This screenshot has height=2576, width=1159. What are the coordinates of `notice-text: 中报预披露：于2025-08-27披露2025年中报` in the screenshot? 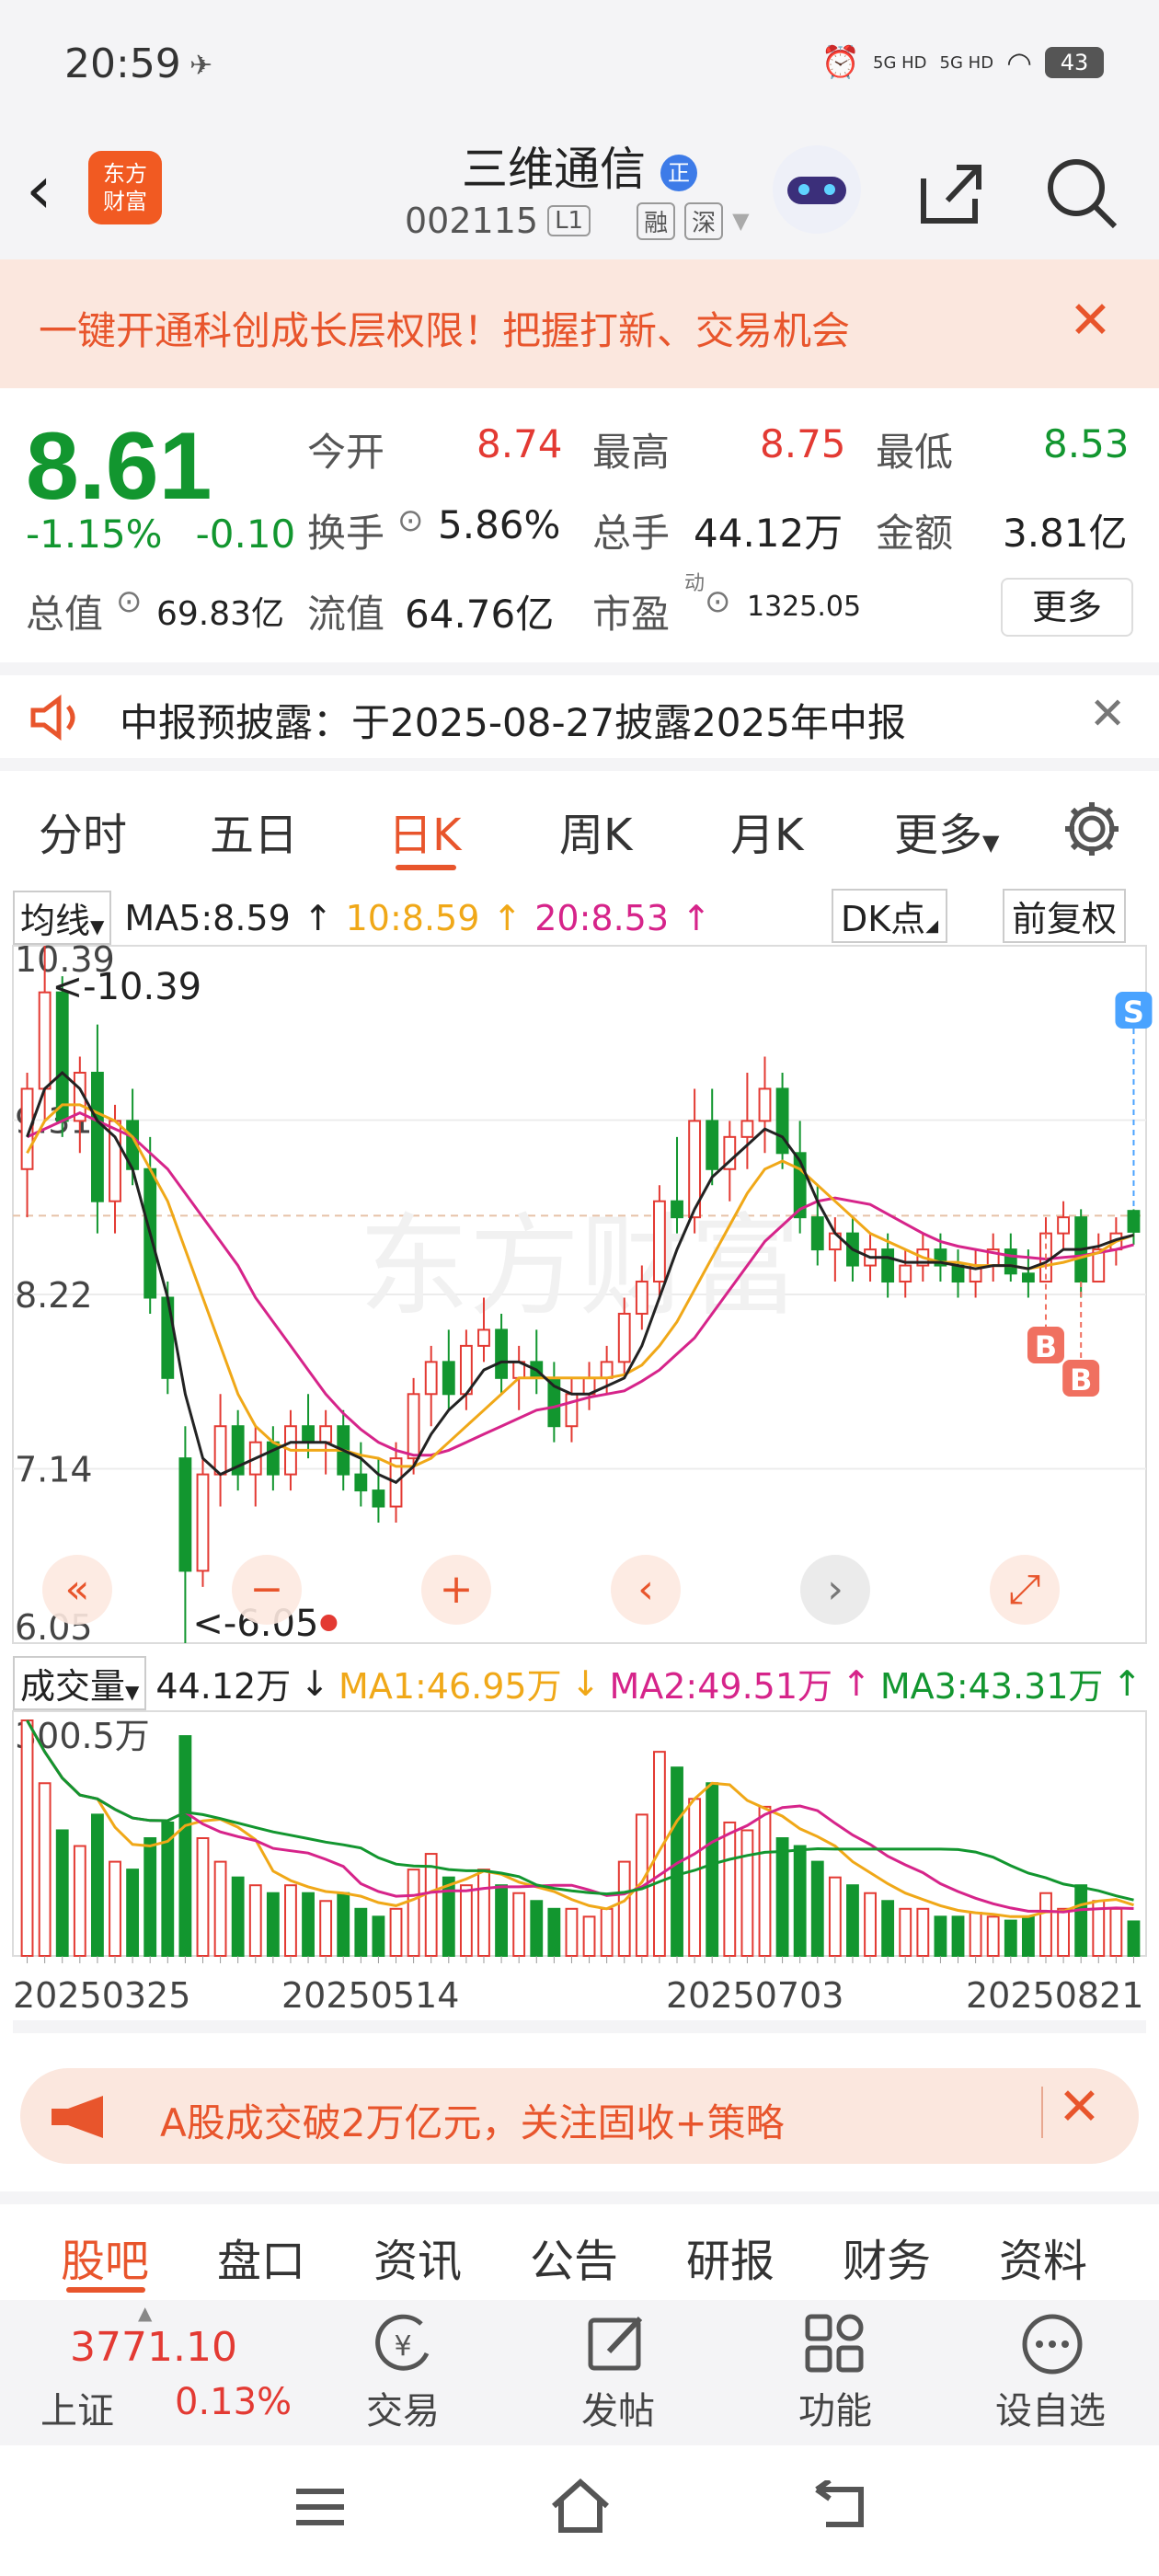 It's located at (513, 722).